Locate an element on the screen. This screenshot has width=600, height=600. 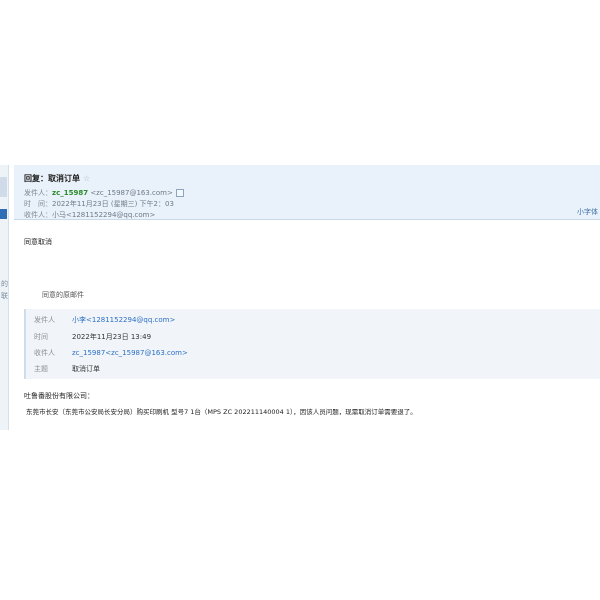
orig-to-row: 收件人 zc_15987<zc_15987@163.com> is located at coordinates (111, 353).